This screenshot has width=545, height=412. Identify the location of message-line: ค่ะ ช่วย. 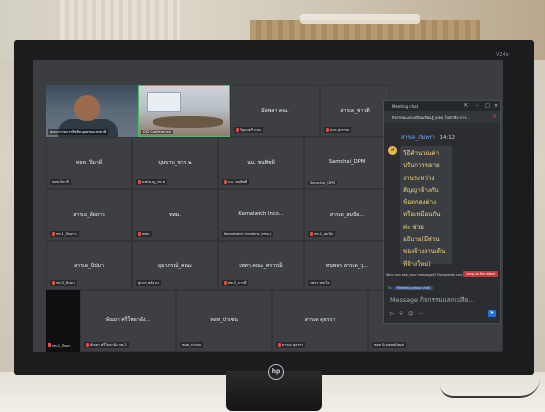
(413, 227).